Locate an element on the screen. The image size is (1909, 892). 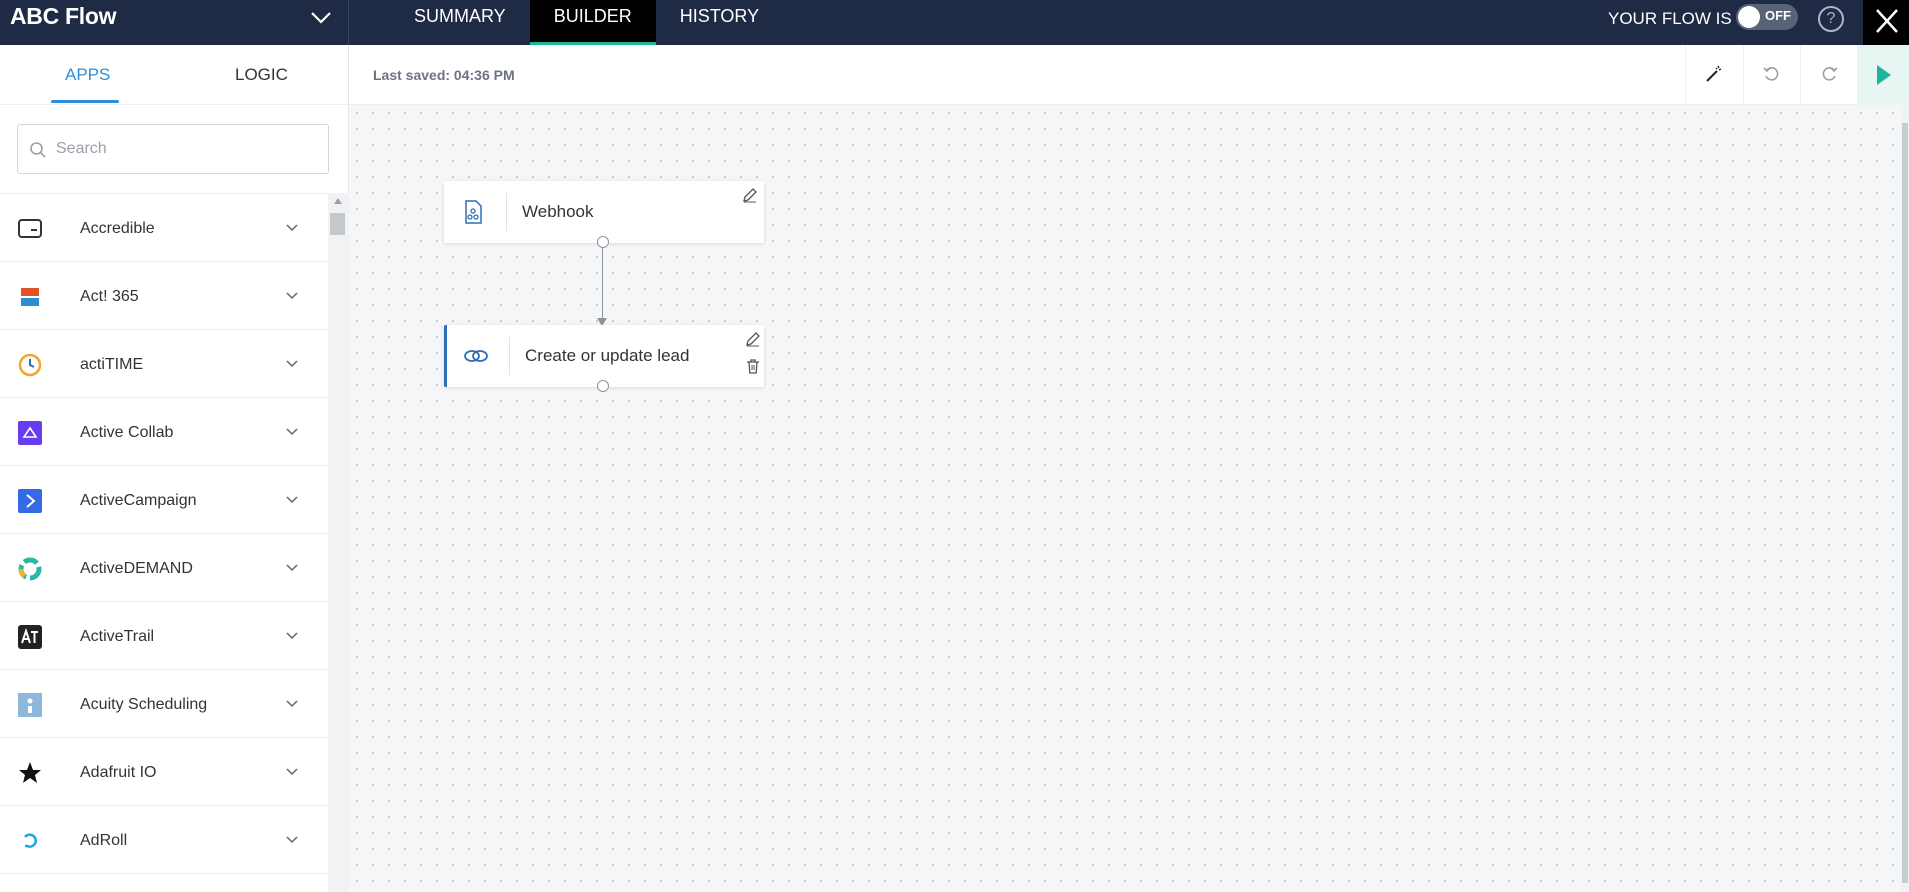
list-item: Accredible is located at coordinates (164, 228).